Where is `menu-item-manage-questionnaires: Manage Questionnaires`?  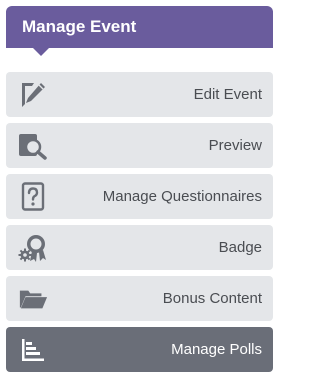 menu-item-manage-questionnaires: Manage Questionnaires is located at coordinates (139, 196).